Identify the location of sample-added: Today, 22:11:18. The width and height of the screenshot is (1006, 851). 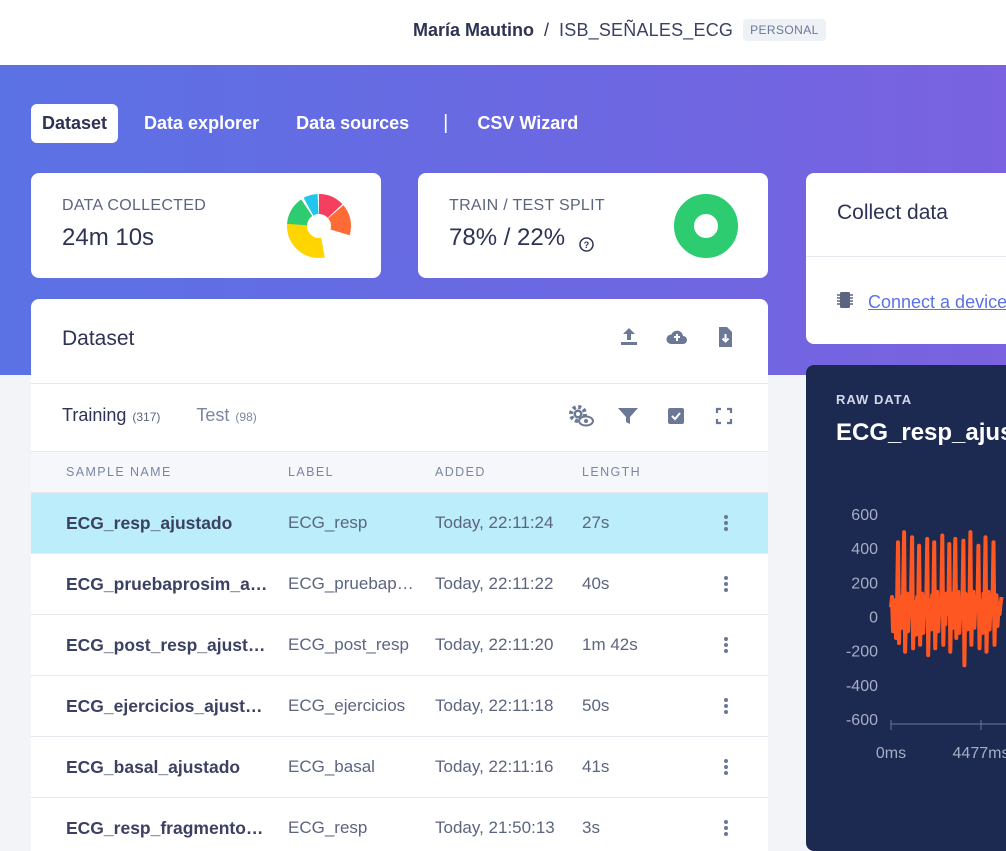
(494, 705).